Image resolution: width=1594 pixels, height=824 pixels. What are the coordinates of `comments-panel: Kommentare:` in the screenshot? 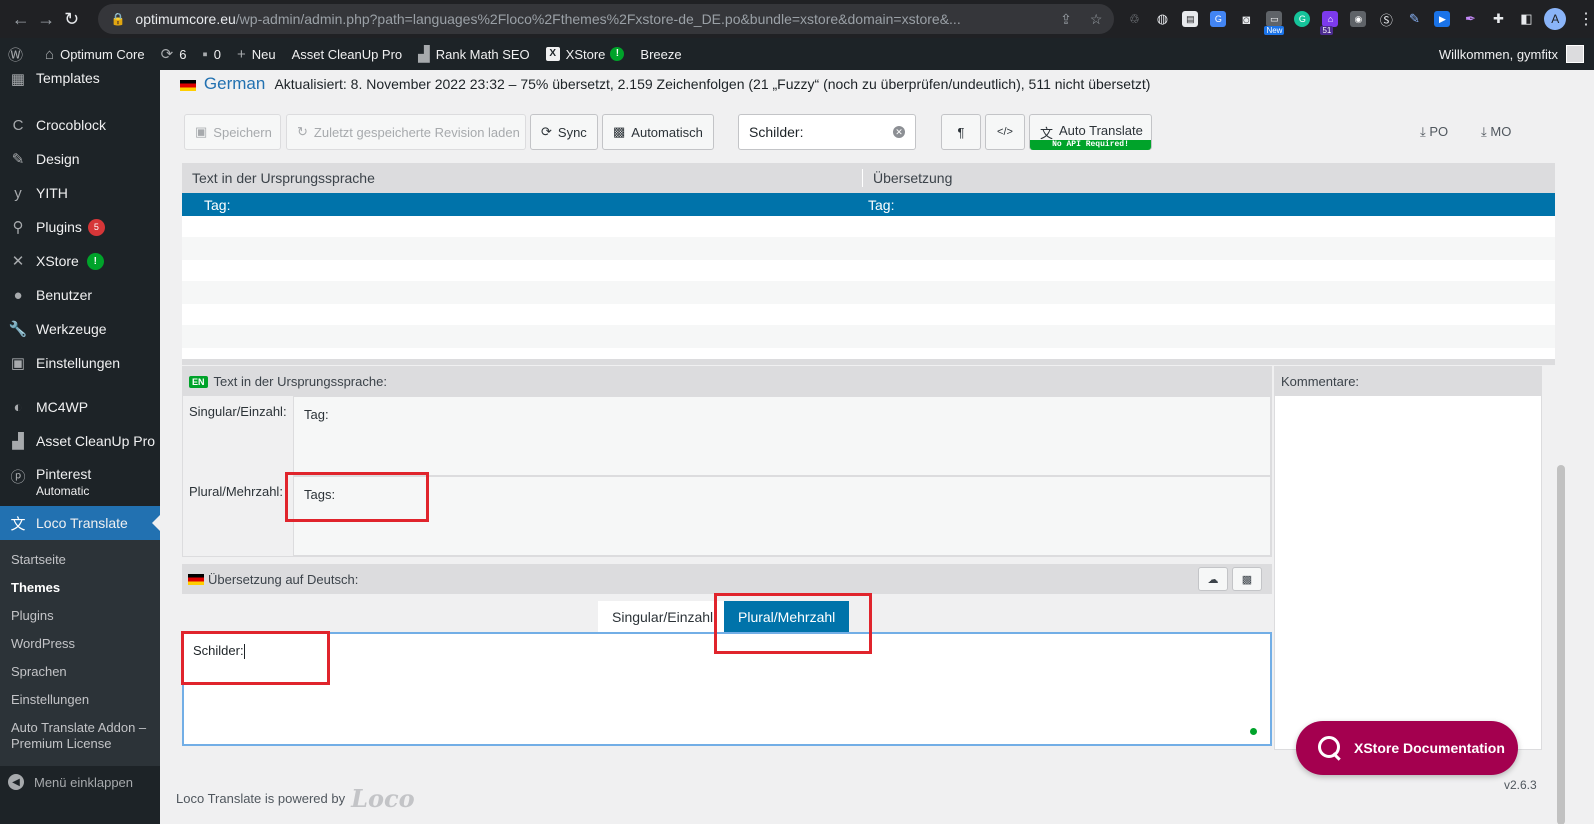 It's located at (1408, 558).